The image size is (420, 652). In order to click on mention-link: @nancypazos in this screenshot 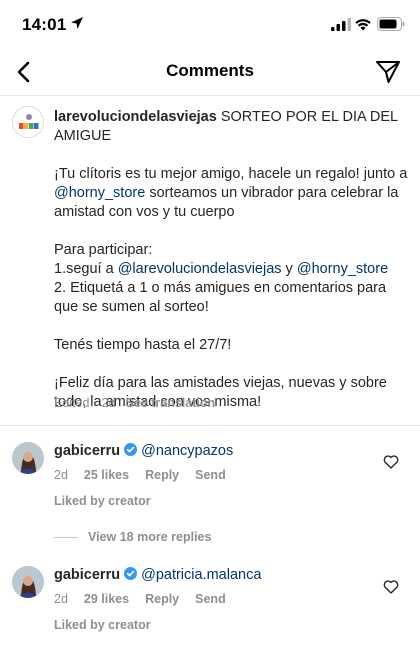, I will do `click(187, 451)`.